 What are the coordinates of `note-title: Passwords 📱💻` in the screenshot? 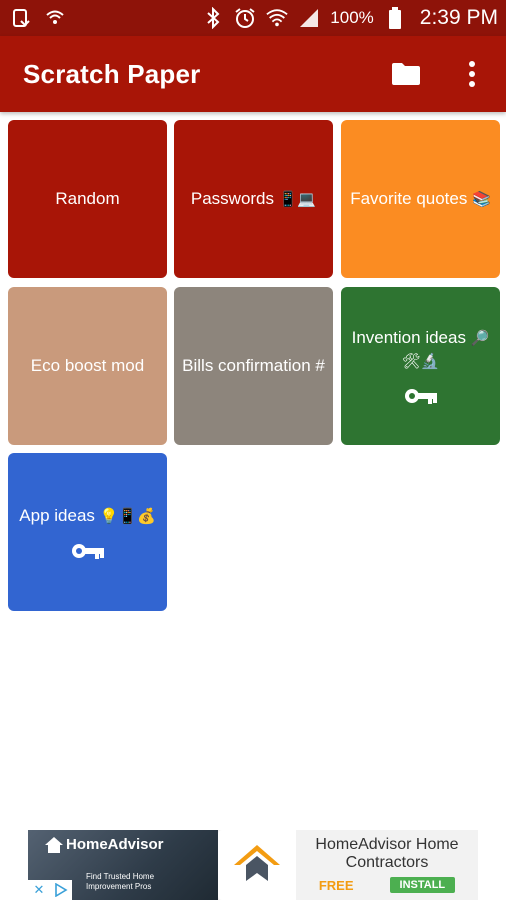 It's located at (253, 198).